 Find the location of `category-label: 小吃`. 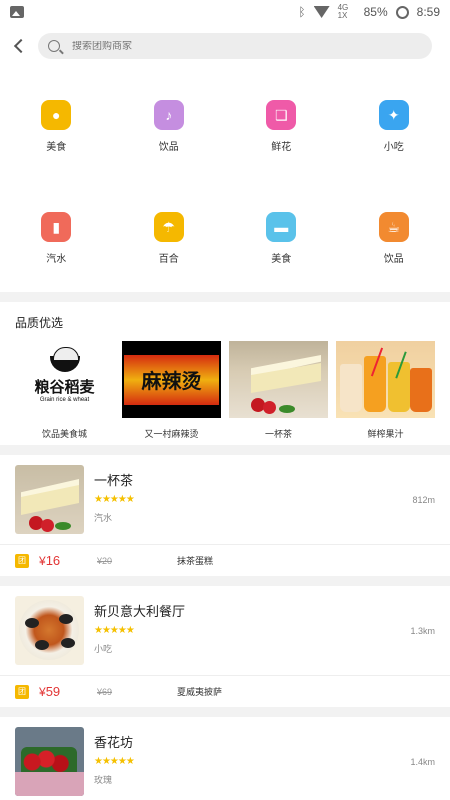

category-label: 小吃 is located at coordinates (393, 147).